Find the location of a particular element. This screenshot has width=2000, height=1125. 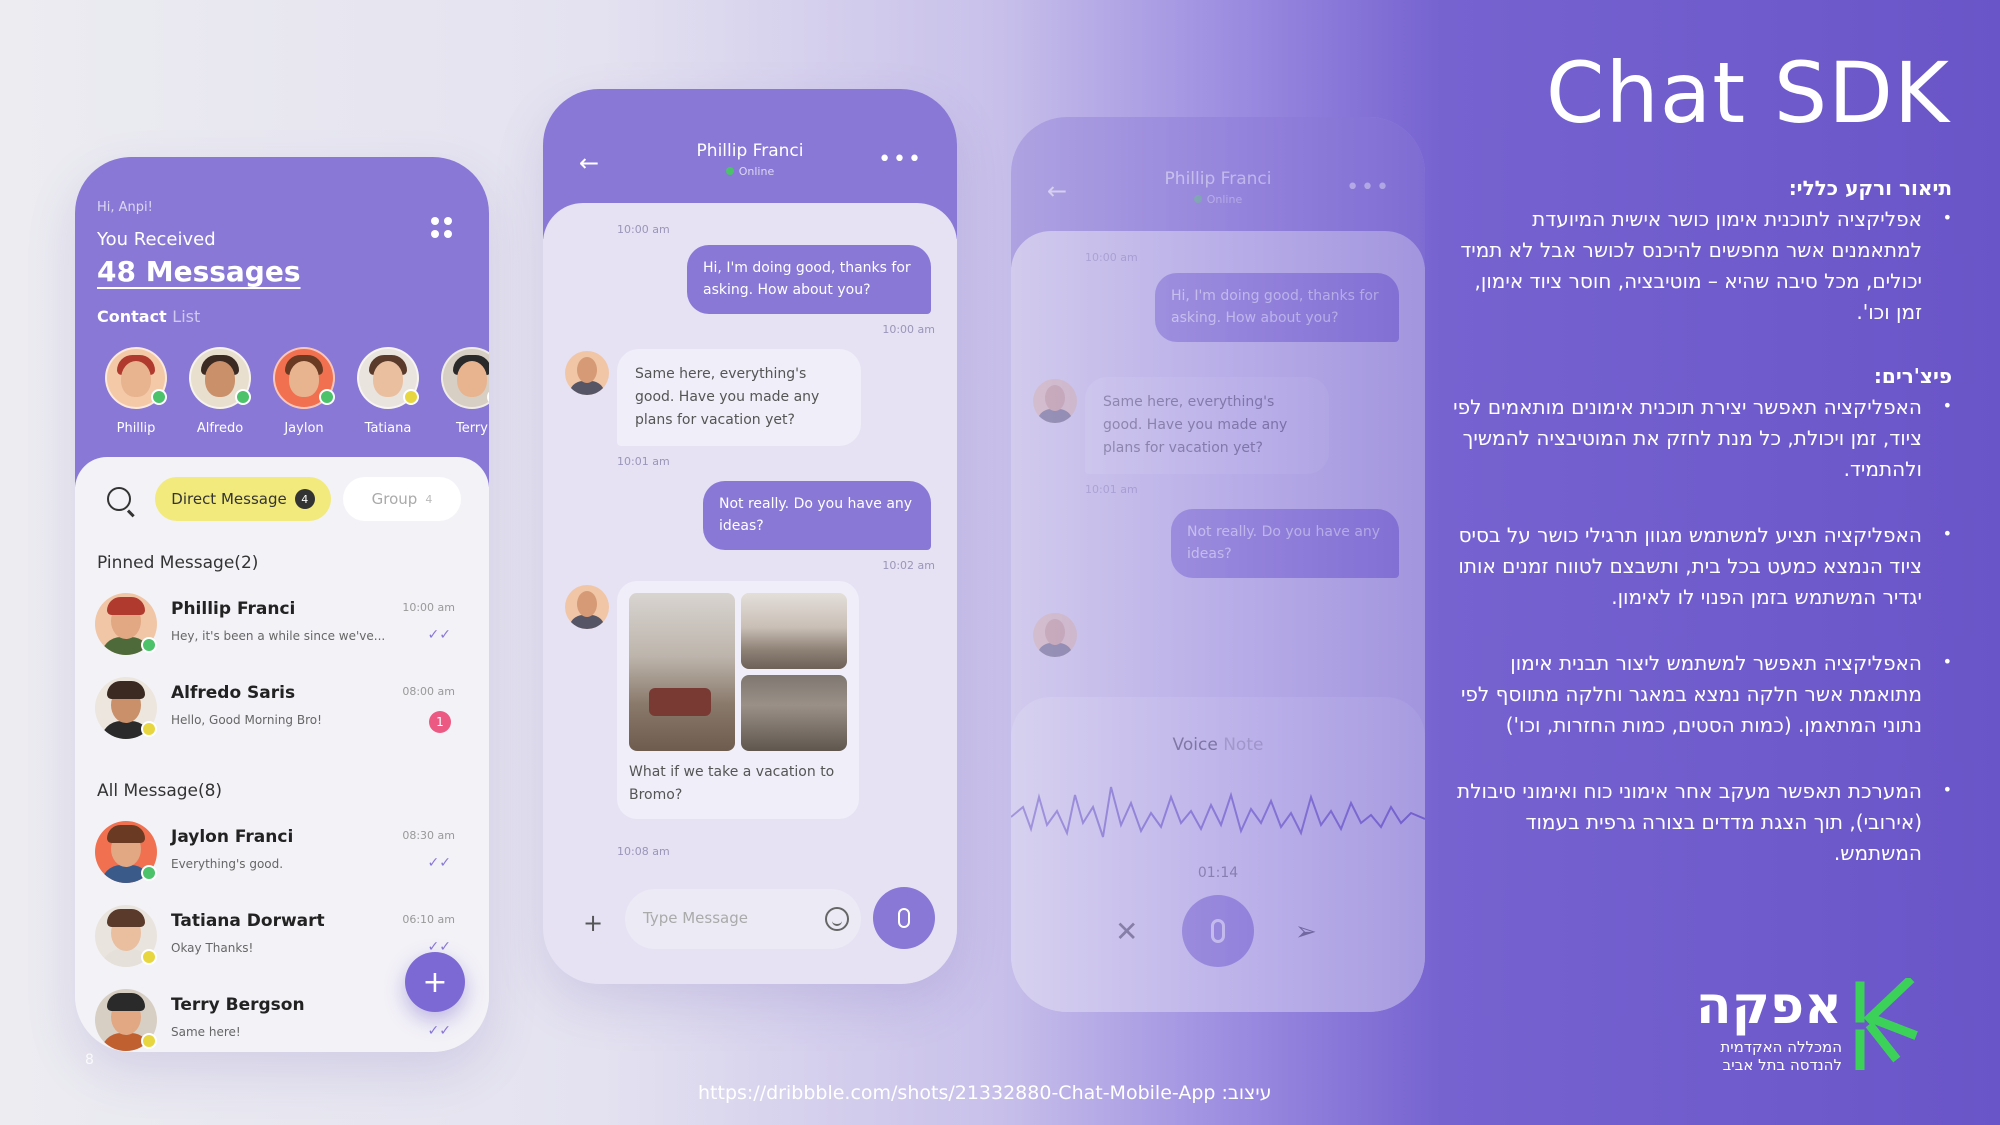

microphone-button is located at coordinates (904, 918).